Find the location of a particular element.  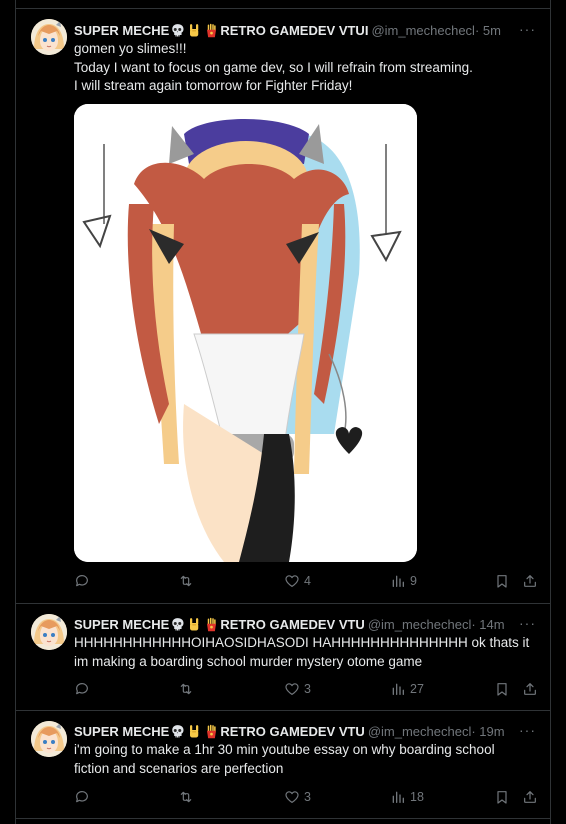

view-count: 18 is located at coordinates (417, 797).